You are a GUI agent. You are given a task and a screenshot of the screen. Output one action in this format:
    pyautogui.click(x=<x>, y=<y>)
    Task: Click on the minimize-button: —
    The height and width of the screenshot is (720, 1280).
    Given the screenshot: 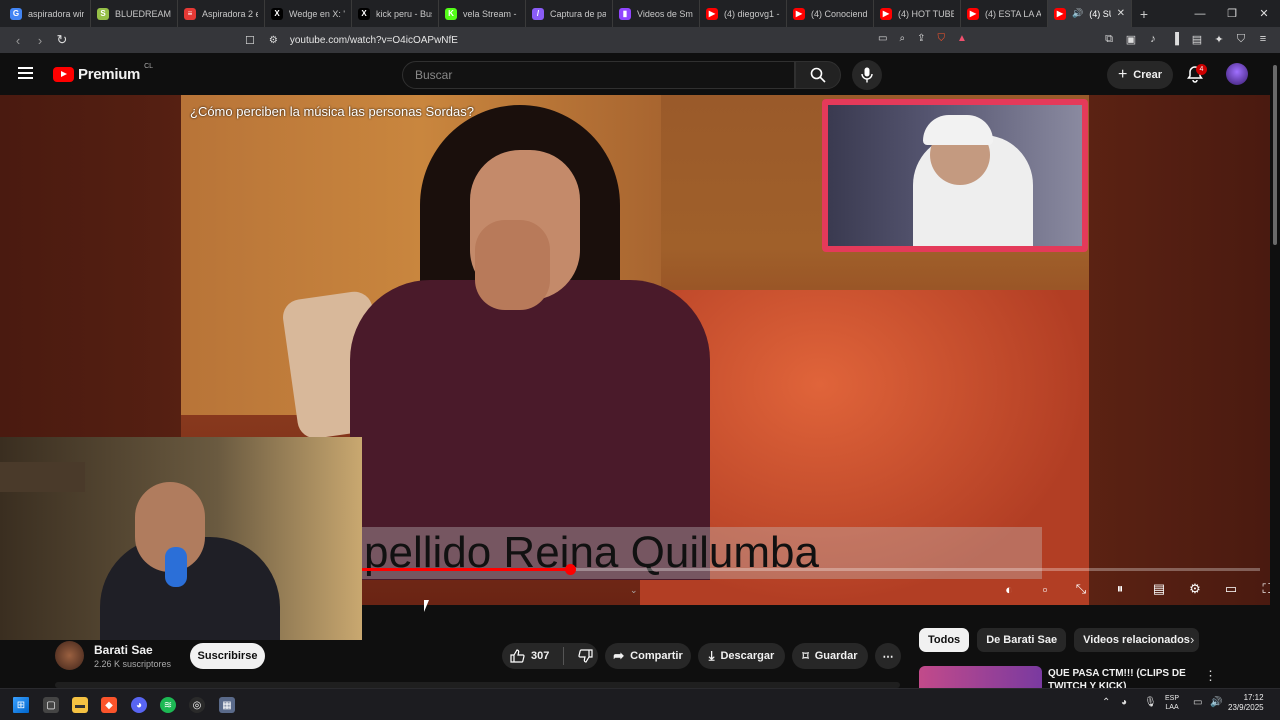 What is the action you would take?
    pyautogui.click(x=1200, y=13)
    